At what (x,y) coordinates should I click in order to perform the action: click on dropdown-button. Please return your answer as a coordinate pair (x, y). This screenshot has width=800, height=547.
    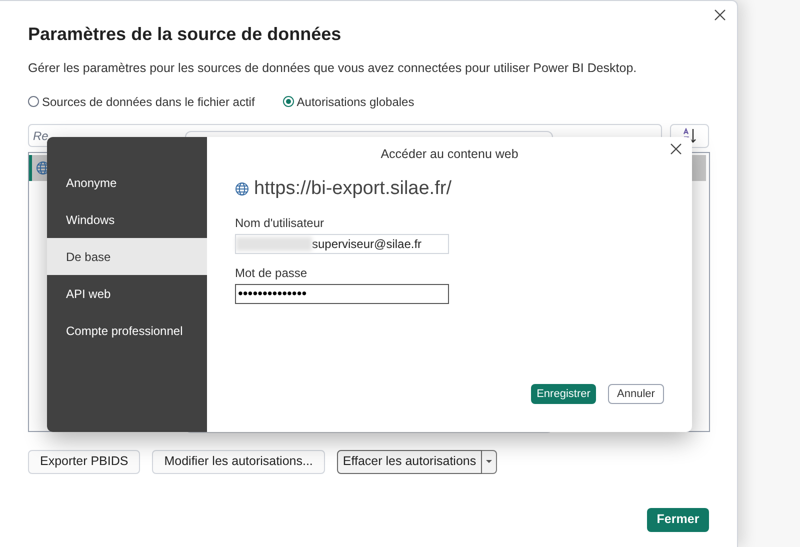
    Looking at the image, I should click on (490, 462).